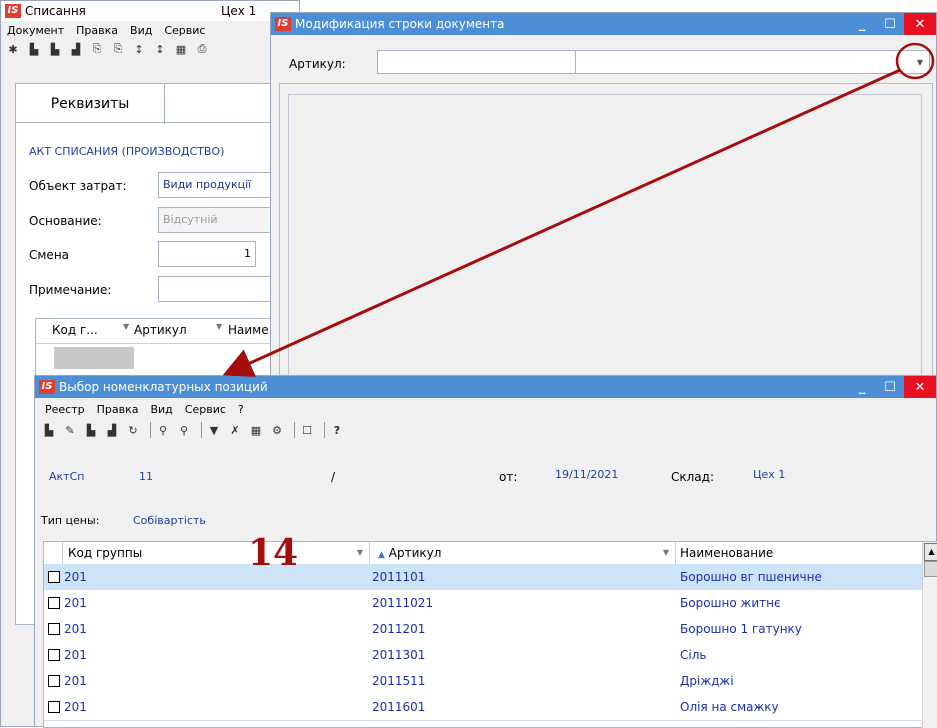 This screenshot has width=937, height=728. What do you see at coordinates (915, 61) in the screenshot?
I see `highlight-circle` at bounding box center [915, 61].